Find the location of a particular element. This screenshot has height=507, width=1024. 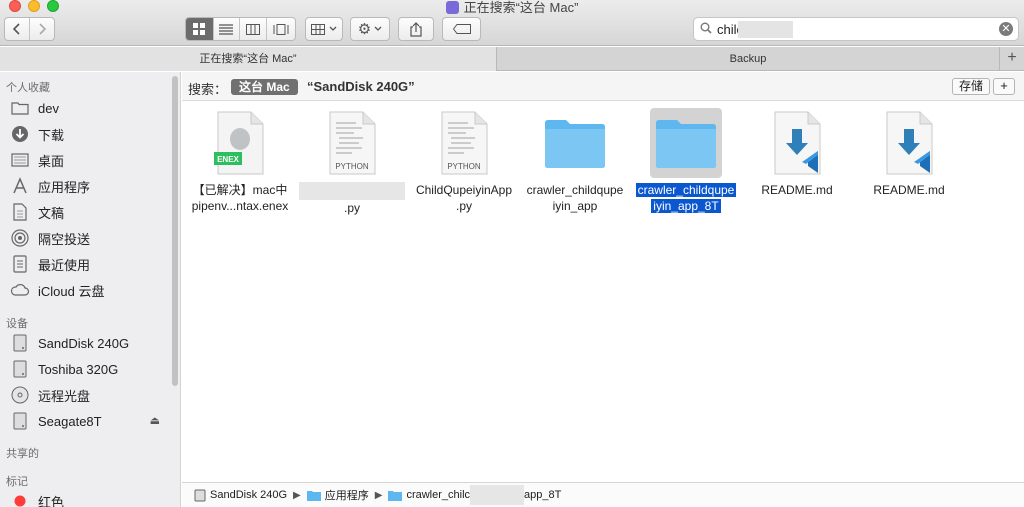

chevron-left-icon is located at coordinates (16, 29).